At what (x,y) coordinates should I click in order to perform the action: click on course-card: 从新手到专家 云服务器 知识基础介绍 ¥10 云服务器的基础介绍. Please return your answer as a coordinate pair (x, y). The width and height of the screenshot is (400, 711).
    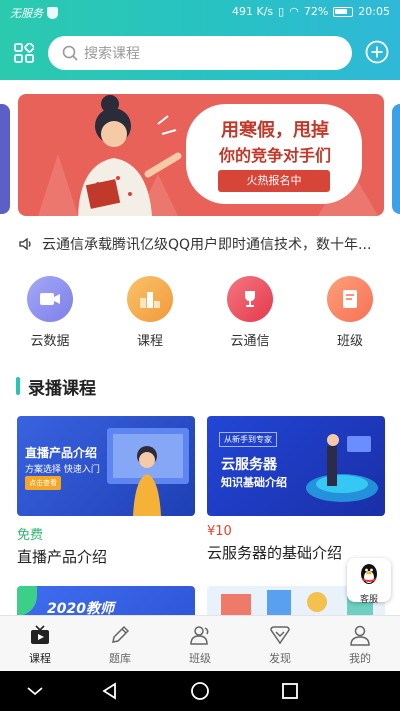
    Looking at the image, I should click on (296, 489).